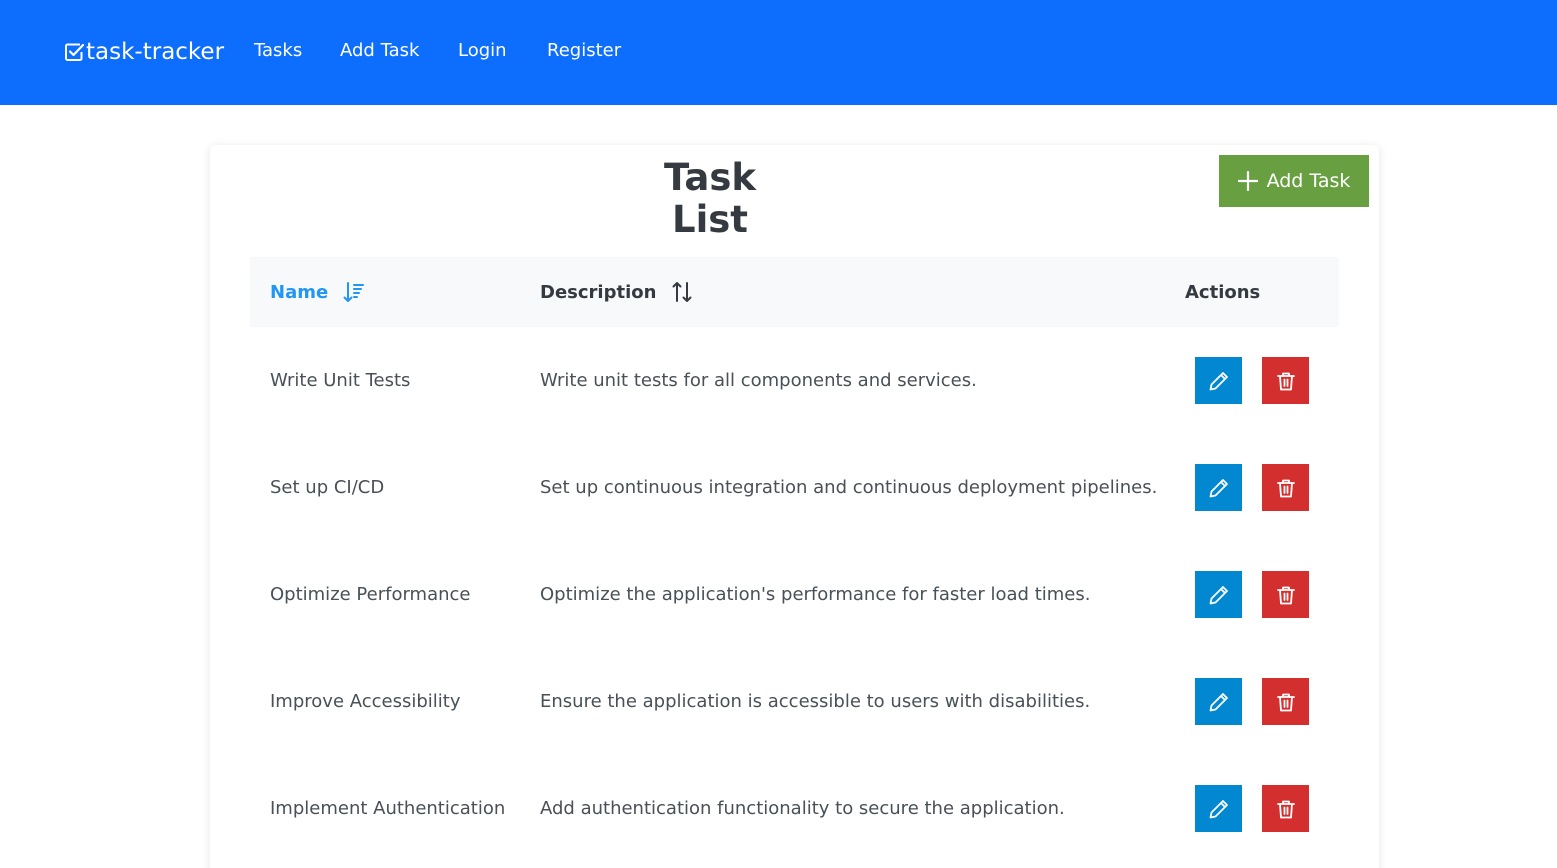  What do you see at coordinates (155, 52) in the screenshot?
I see `brand-label: task-tracker` at bounding box center [155, 52].